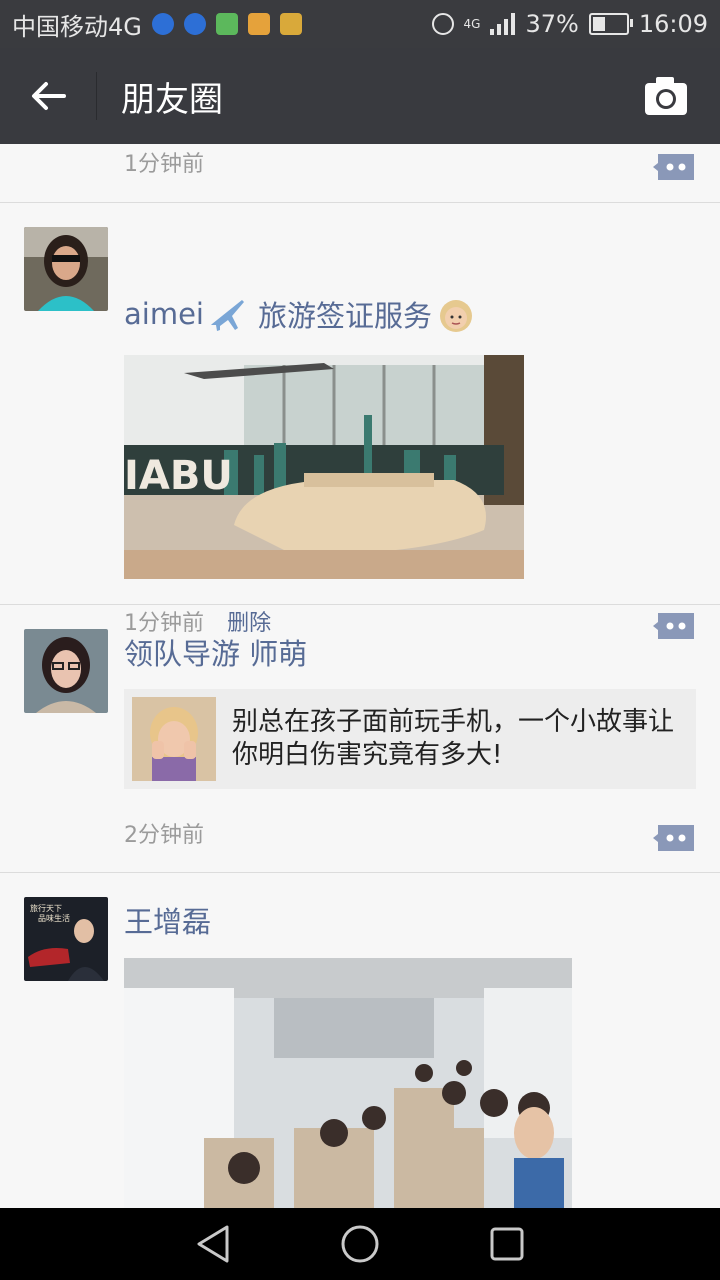 This screenshot has width=720, height=1280. What do you see at coordinates (77, 26) in the screenshot?
I see `carrier-label: 中国移动4G` at bounding box center [77, 26].